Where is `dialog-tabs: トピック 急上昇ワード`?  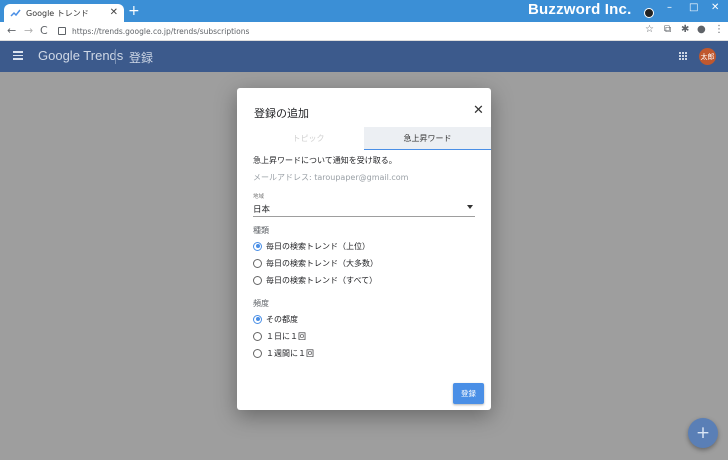
dialog-tabs: トピック 急上昇ワード is located at coordinates (372, 138).